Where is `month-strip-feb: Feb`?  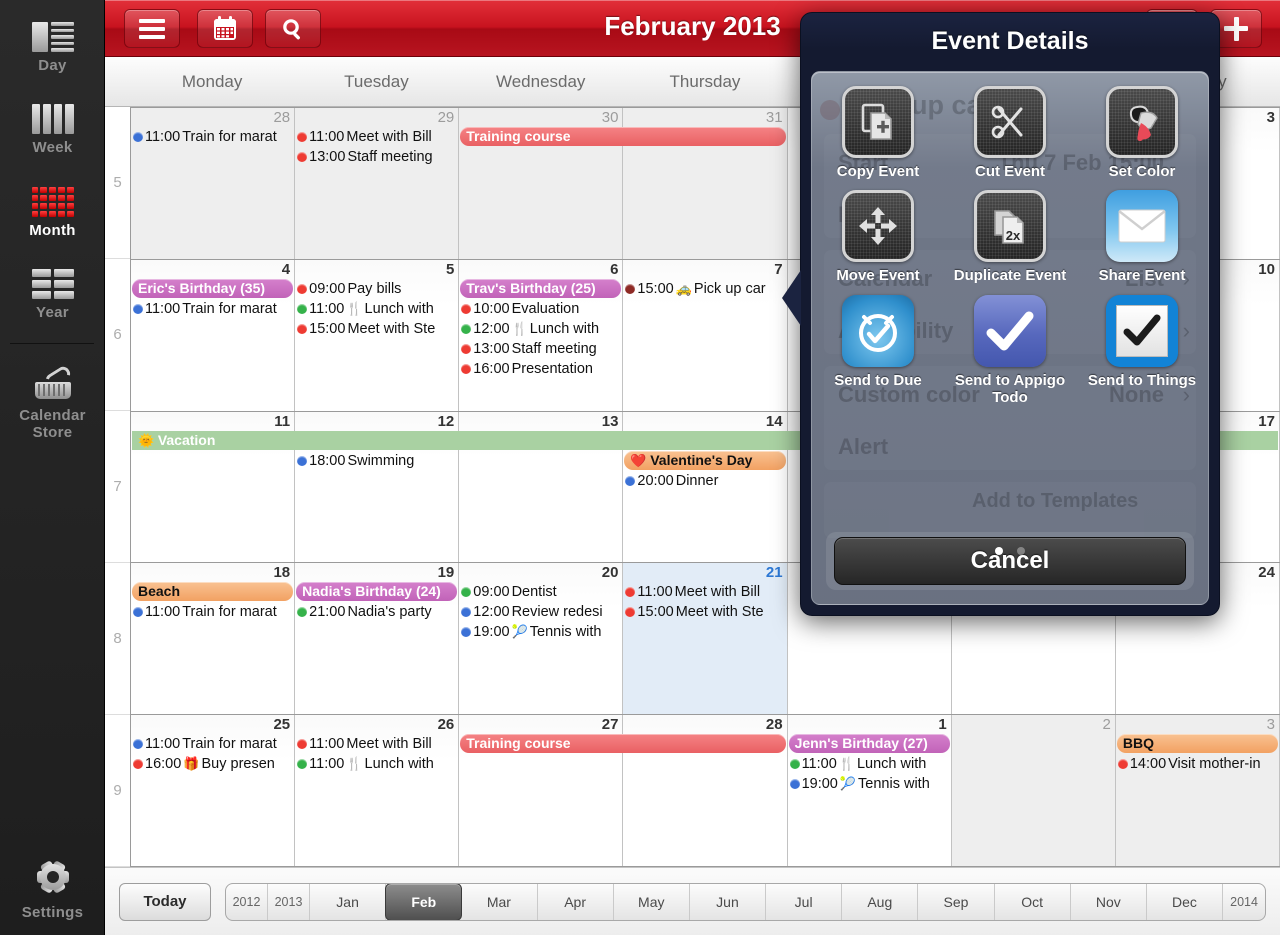
month-strip-feb: Feb is located at coordinates (424, 901).